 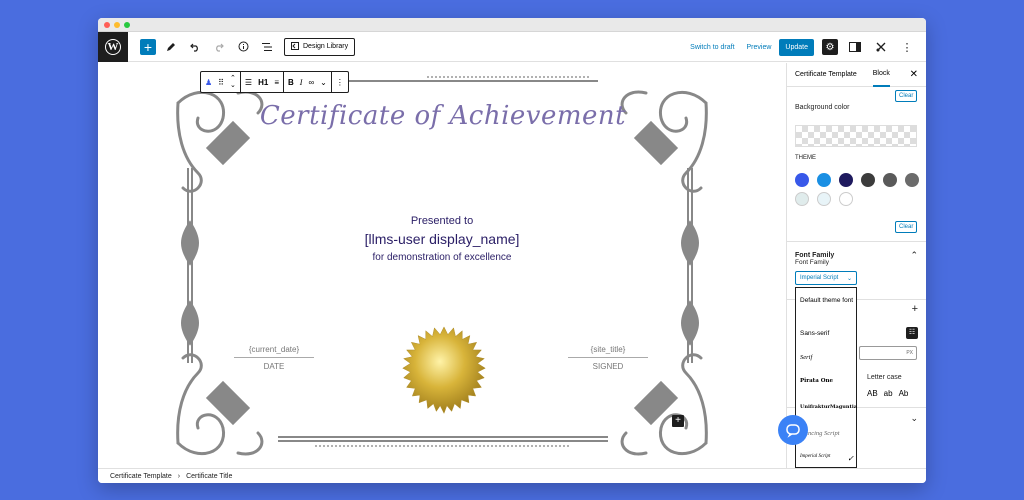 What do you see at coordinates (320, 46) in the screenshot?
I see `design-library-button: Design Library` at bounding box center [320, 46].